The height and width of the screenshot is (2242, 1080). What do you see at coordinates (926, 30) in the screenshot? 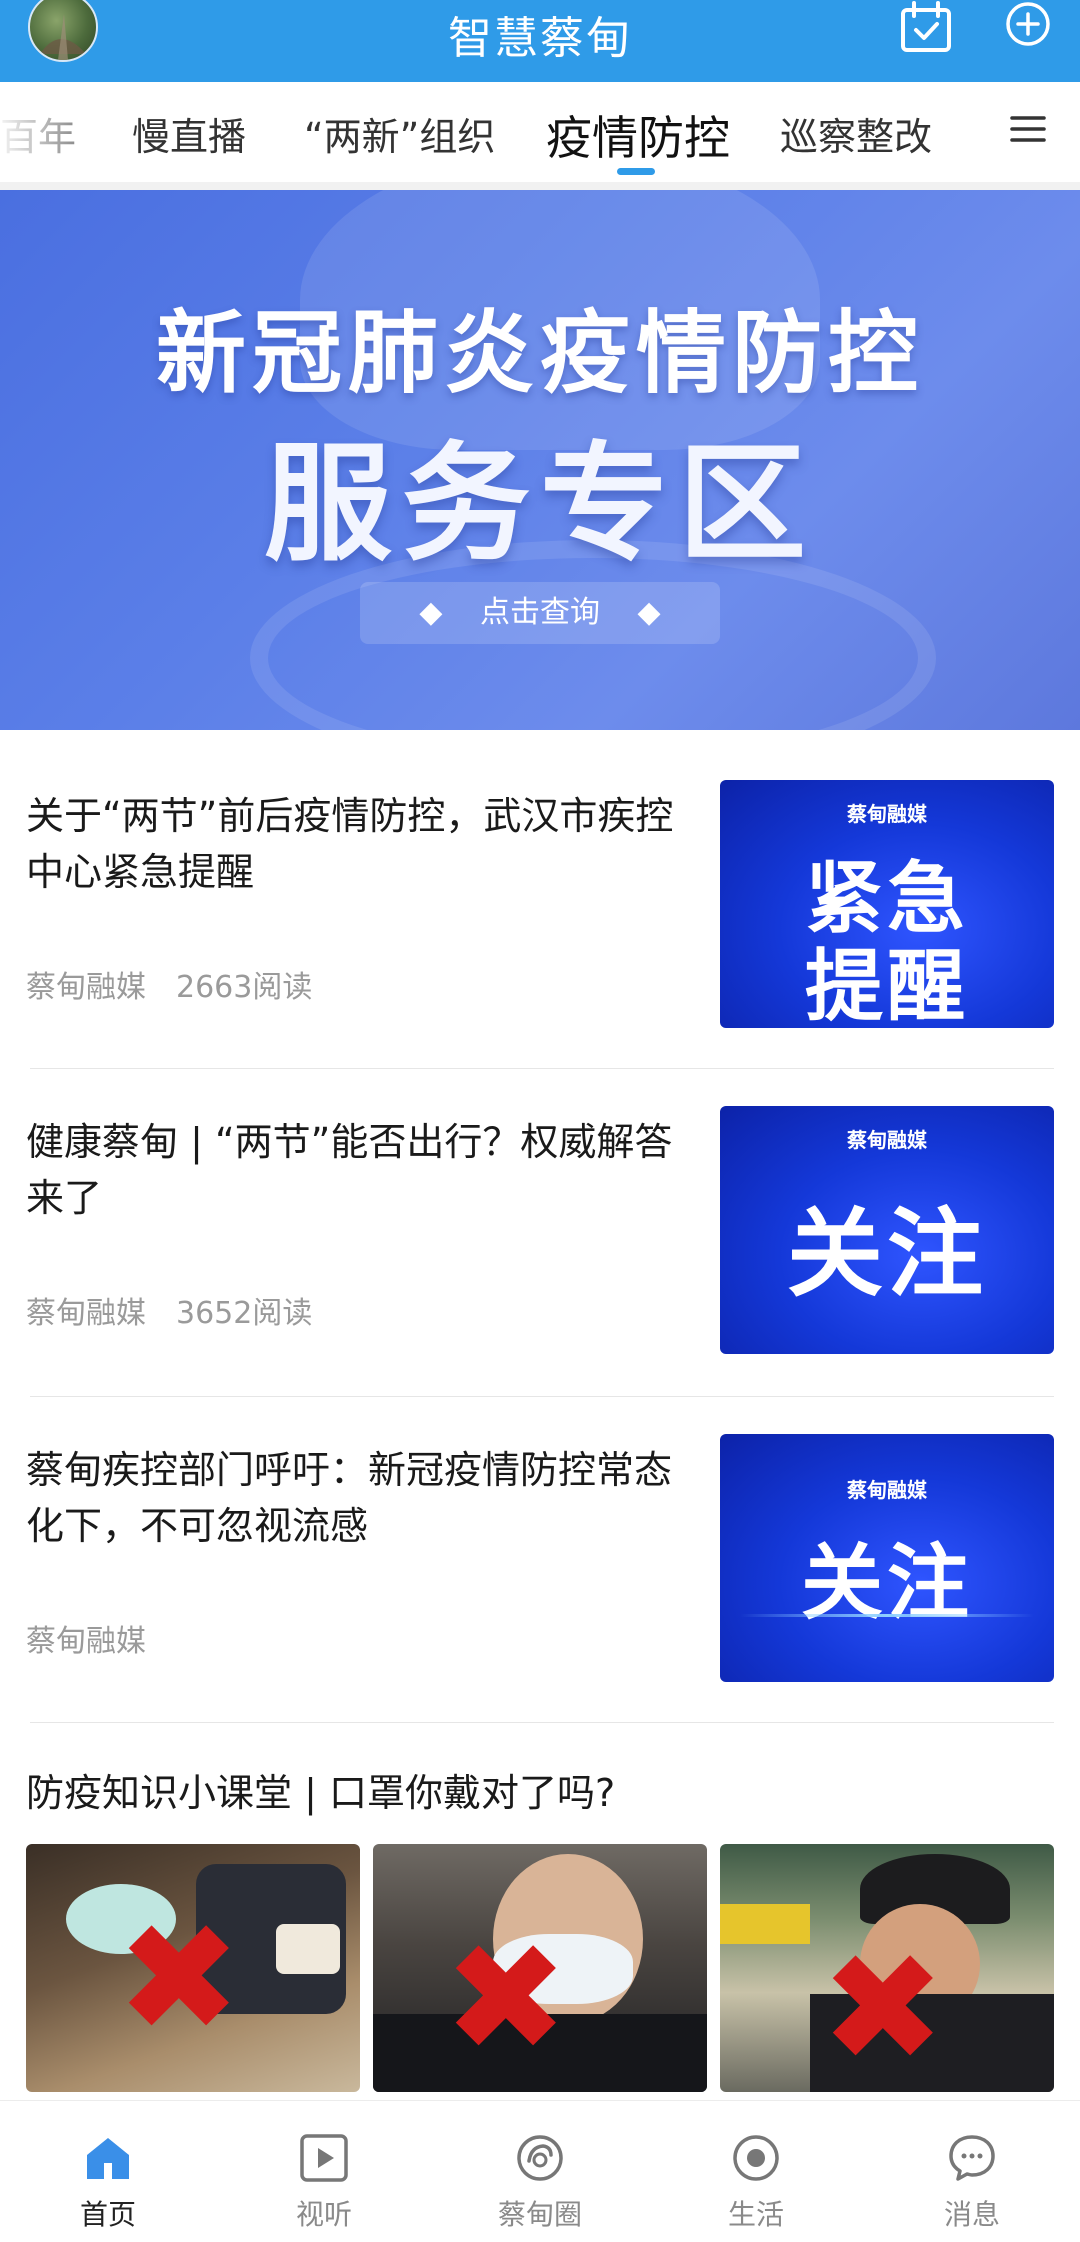
I see `calendar-check-icon` at bounding box center [926, 30].